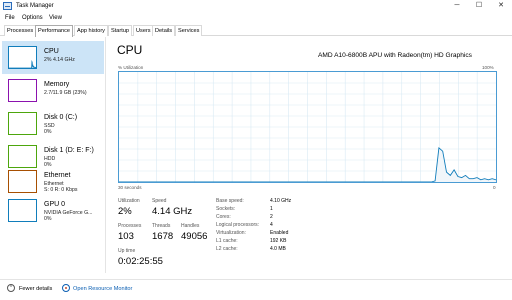 The width and height of the screenshot is (512, 300). I want to click on cpu-thumbnail-line, so click(23, 64).